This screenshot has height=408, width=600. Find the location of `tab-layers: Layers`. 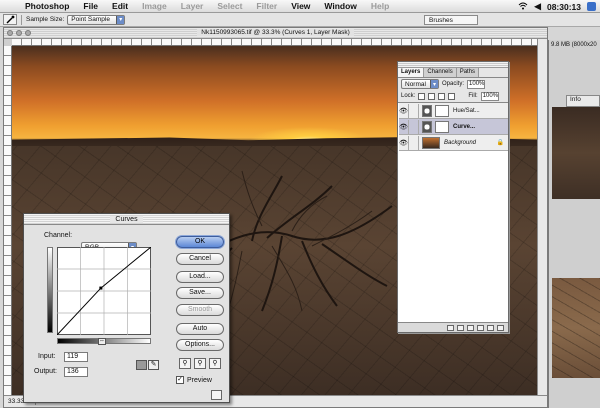

tab-layers: Layers is located at coordinates (411, 72).